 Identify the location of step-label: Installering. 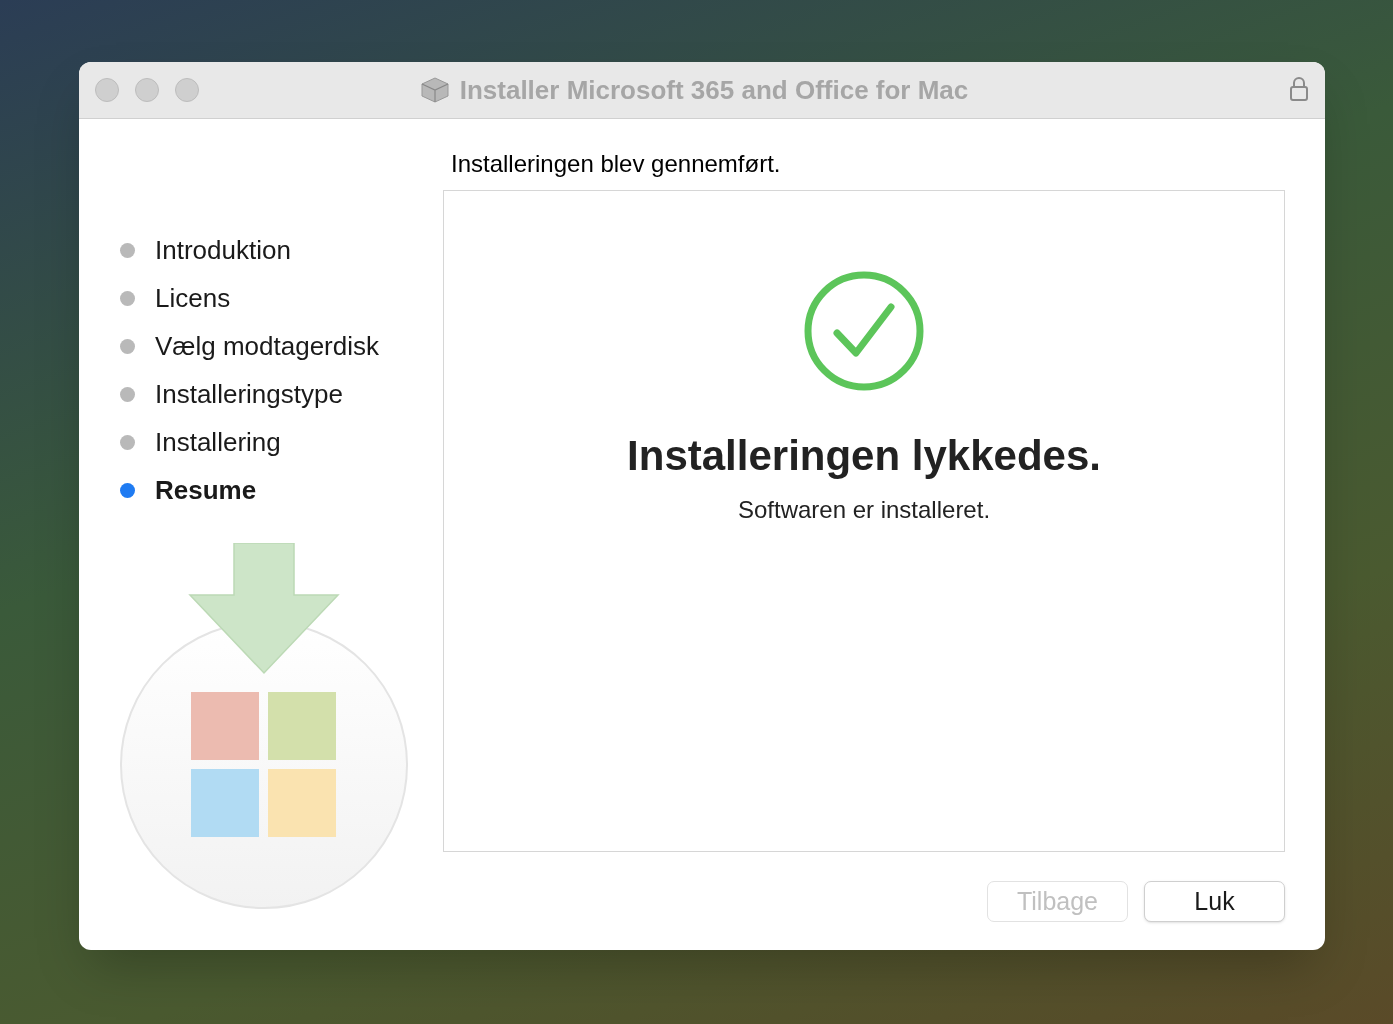
(218, 442).